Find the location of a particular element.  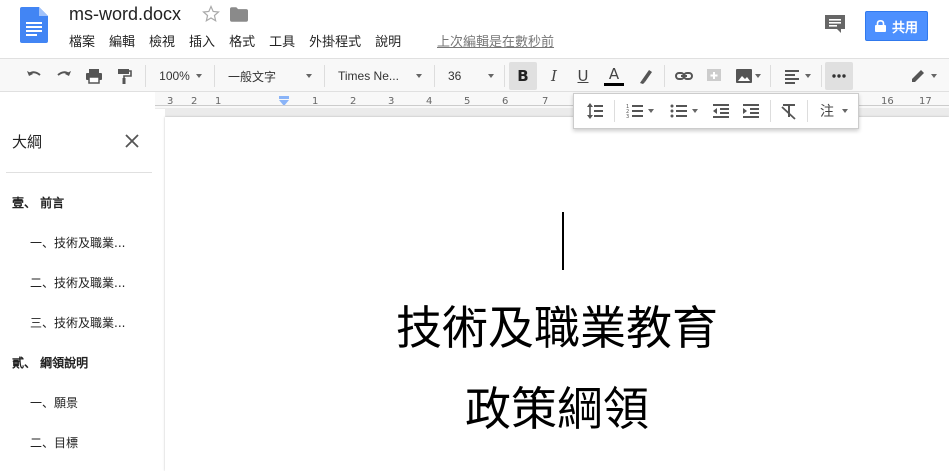

overflow-toolbar: 123 注 is located at coordinates (716, 111).